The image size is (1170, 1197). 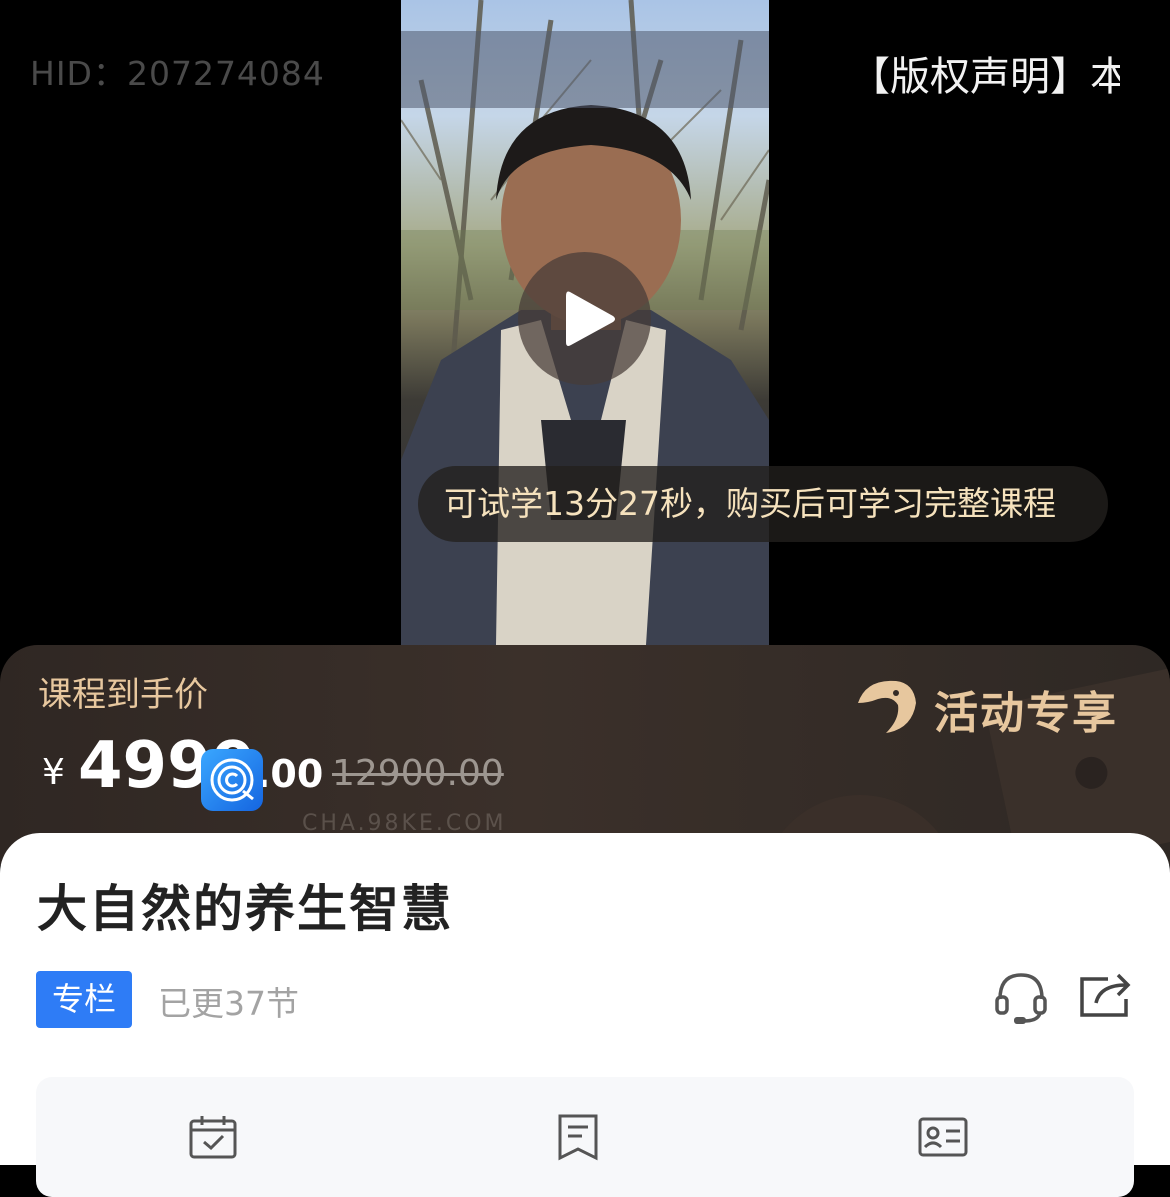 I want to click on original-price: 12900.00, so click(x=418, y=773).